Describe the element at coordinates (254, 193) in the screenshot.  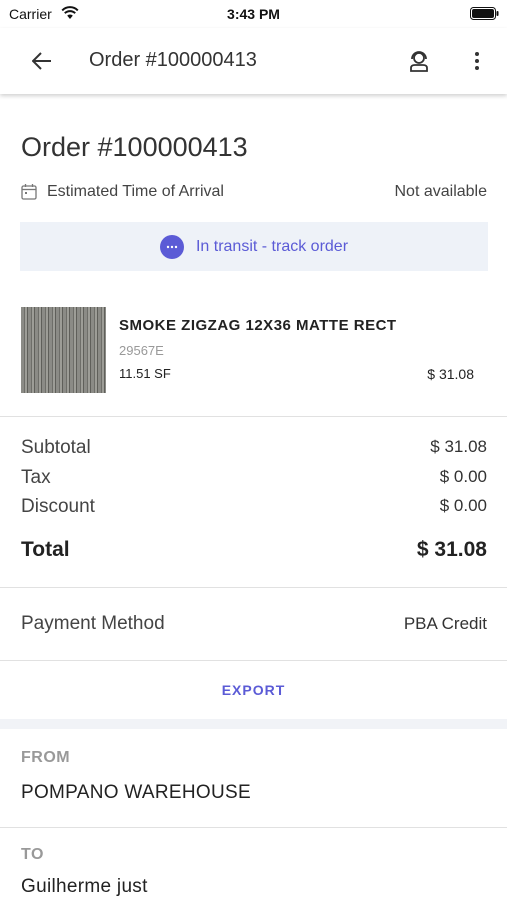
I see `eta-row: Estimated Time of Arrival Not available` at that location.